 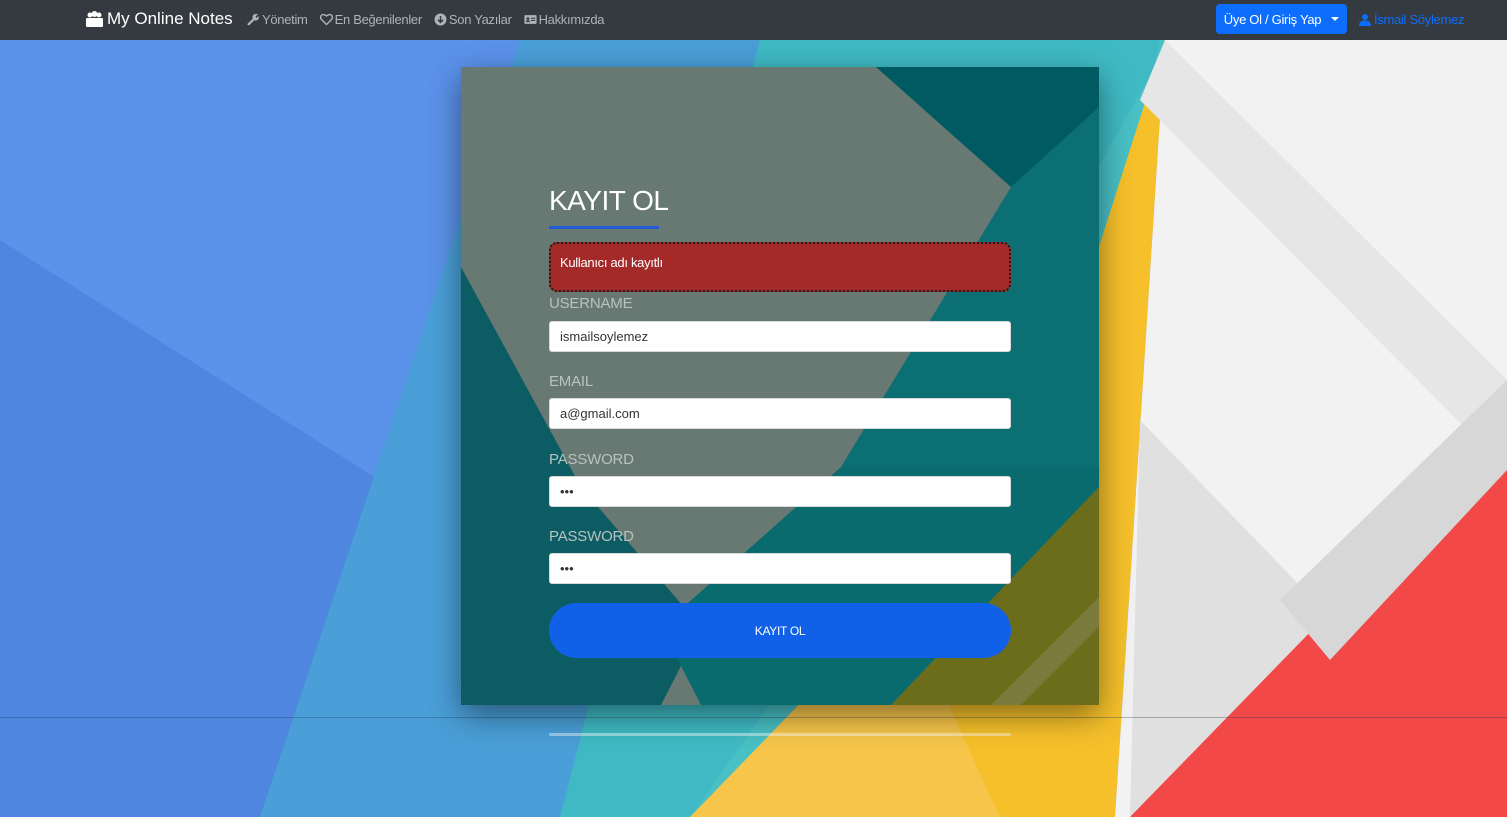 What do you see at coordinates (591, 303) in the screenshot?
I see `username-label: USERNAME` at bounding box center [591, 303].